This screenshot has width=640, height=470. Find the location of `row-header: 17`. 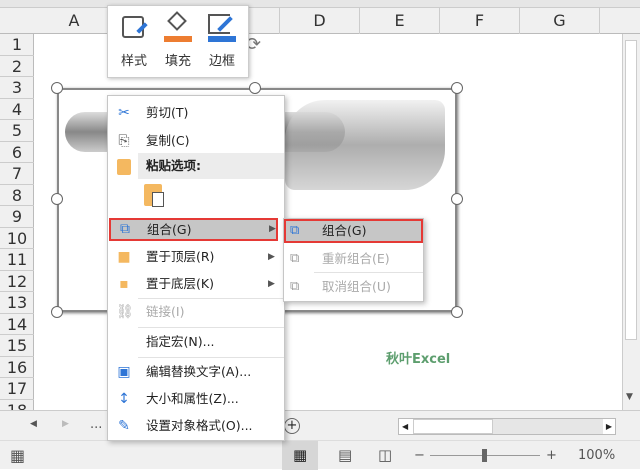

row-header: 17 is located at coordinates (17, 389).